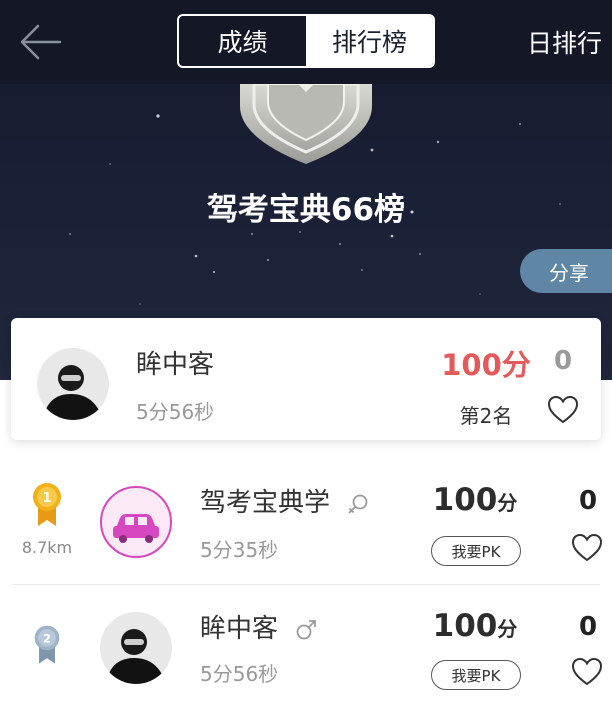 This screenshot has width=612, height=720. What do you see at coordinates (136, 528) in the screenshot?
I see `car-icon` at bounding box center [136, 528].